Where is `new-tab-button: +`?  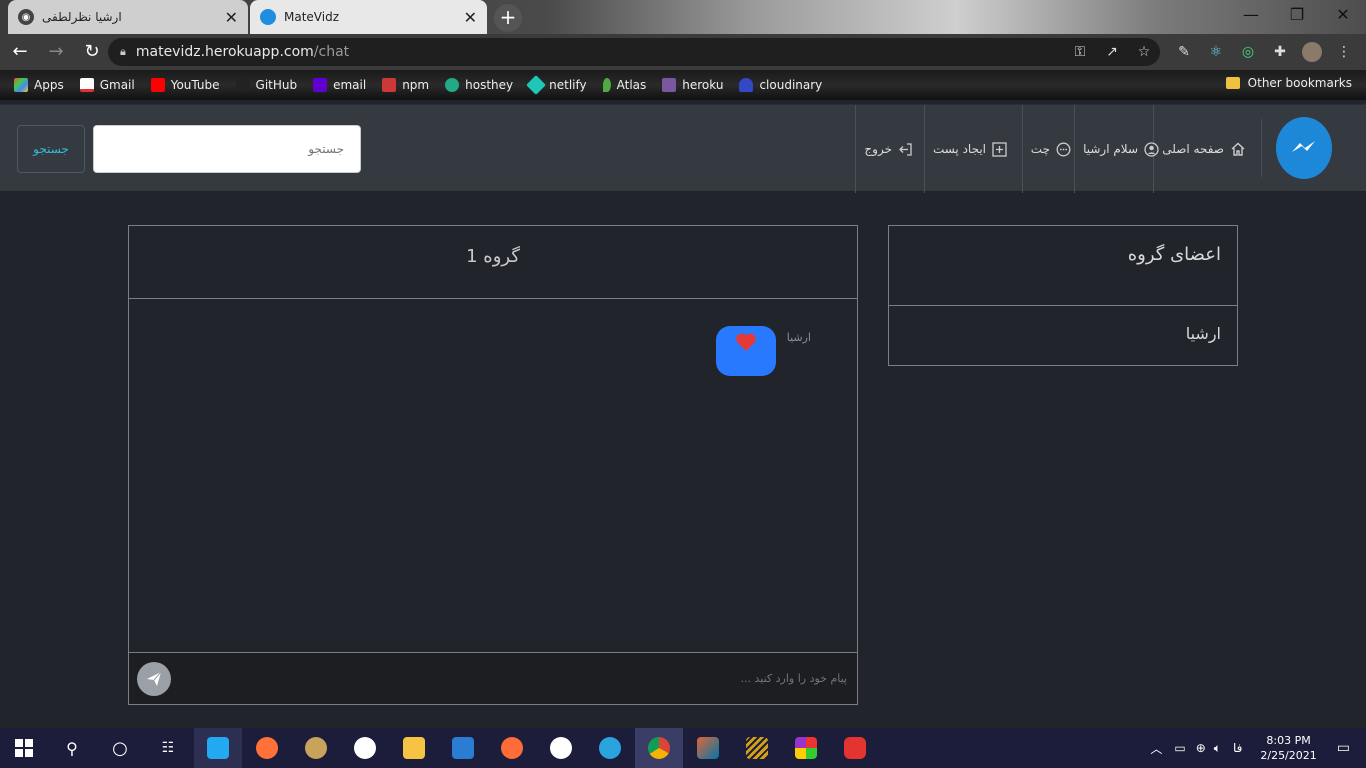
new-tab-button: + is located at coordinates (508, 18).